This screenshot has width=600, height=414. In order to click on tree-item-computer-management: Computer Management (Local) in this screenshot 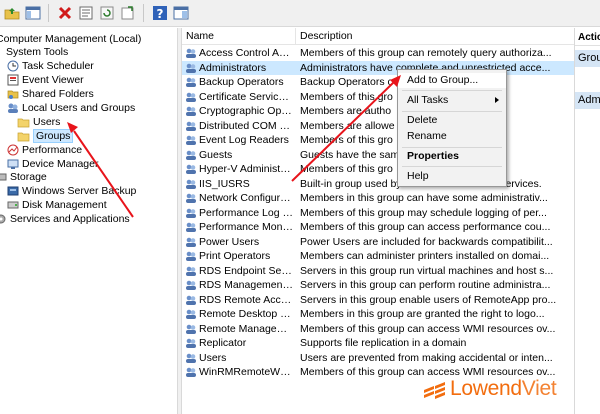, I will do `click(70, 39)`.